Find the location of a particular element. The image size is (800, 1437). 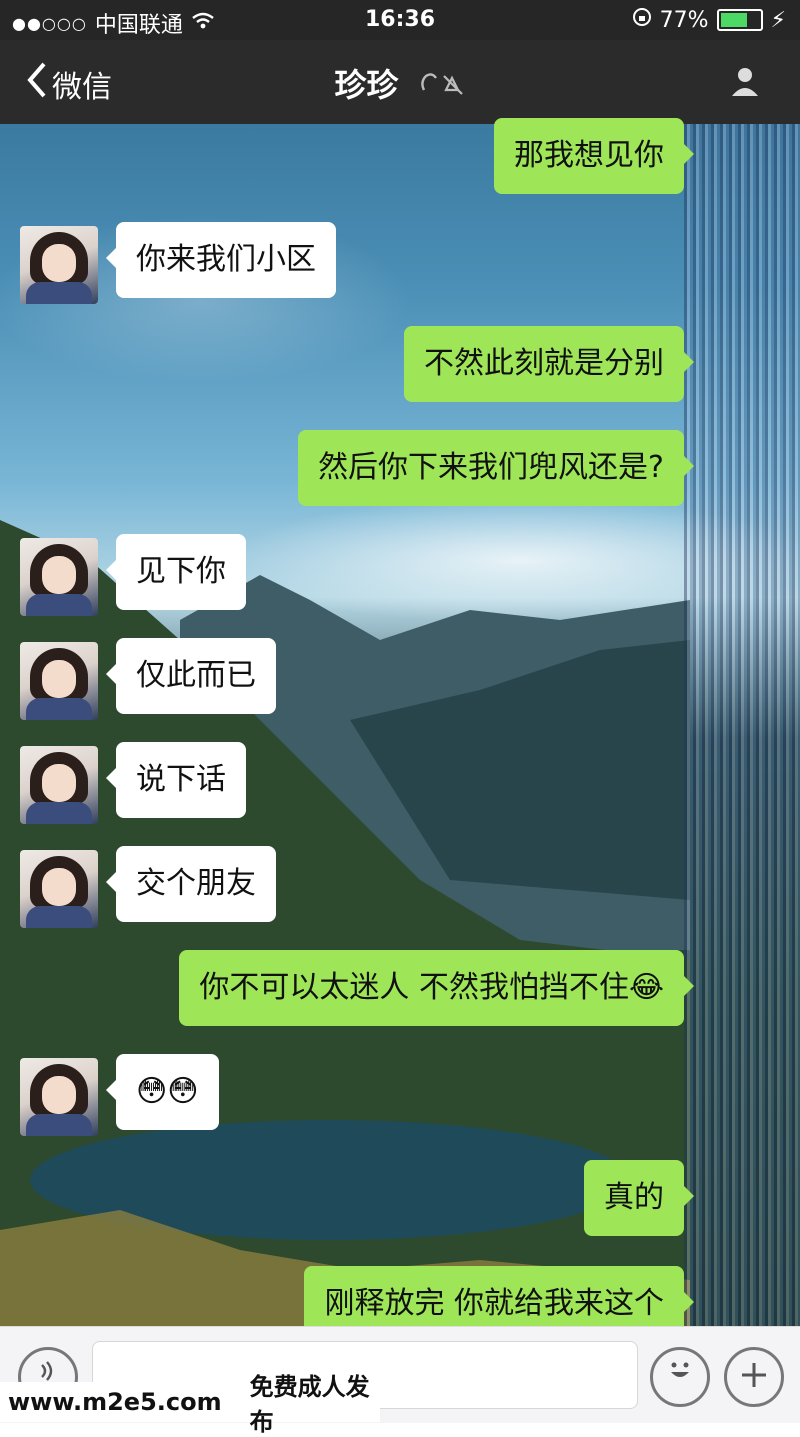

incoming-message: 说下话 is located at coordinates (176, 780).